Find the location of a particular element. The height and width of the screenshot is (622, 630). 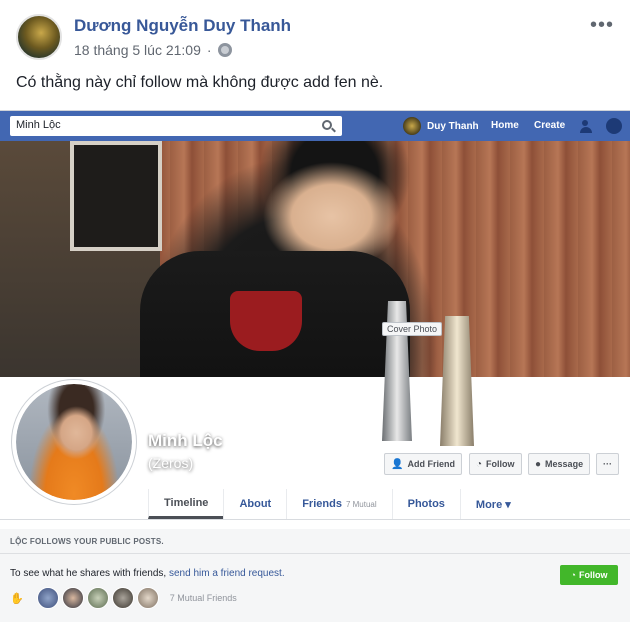

tab-timeline: Timeline is located at coordinates (186, 504).